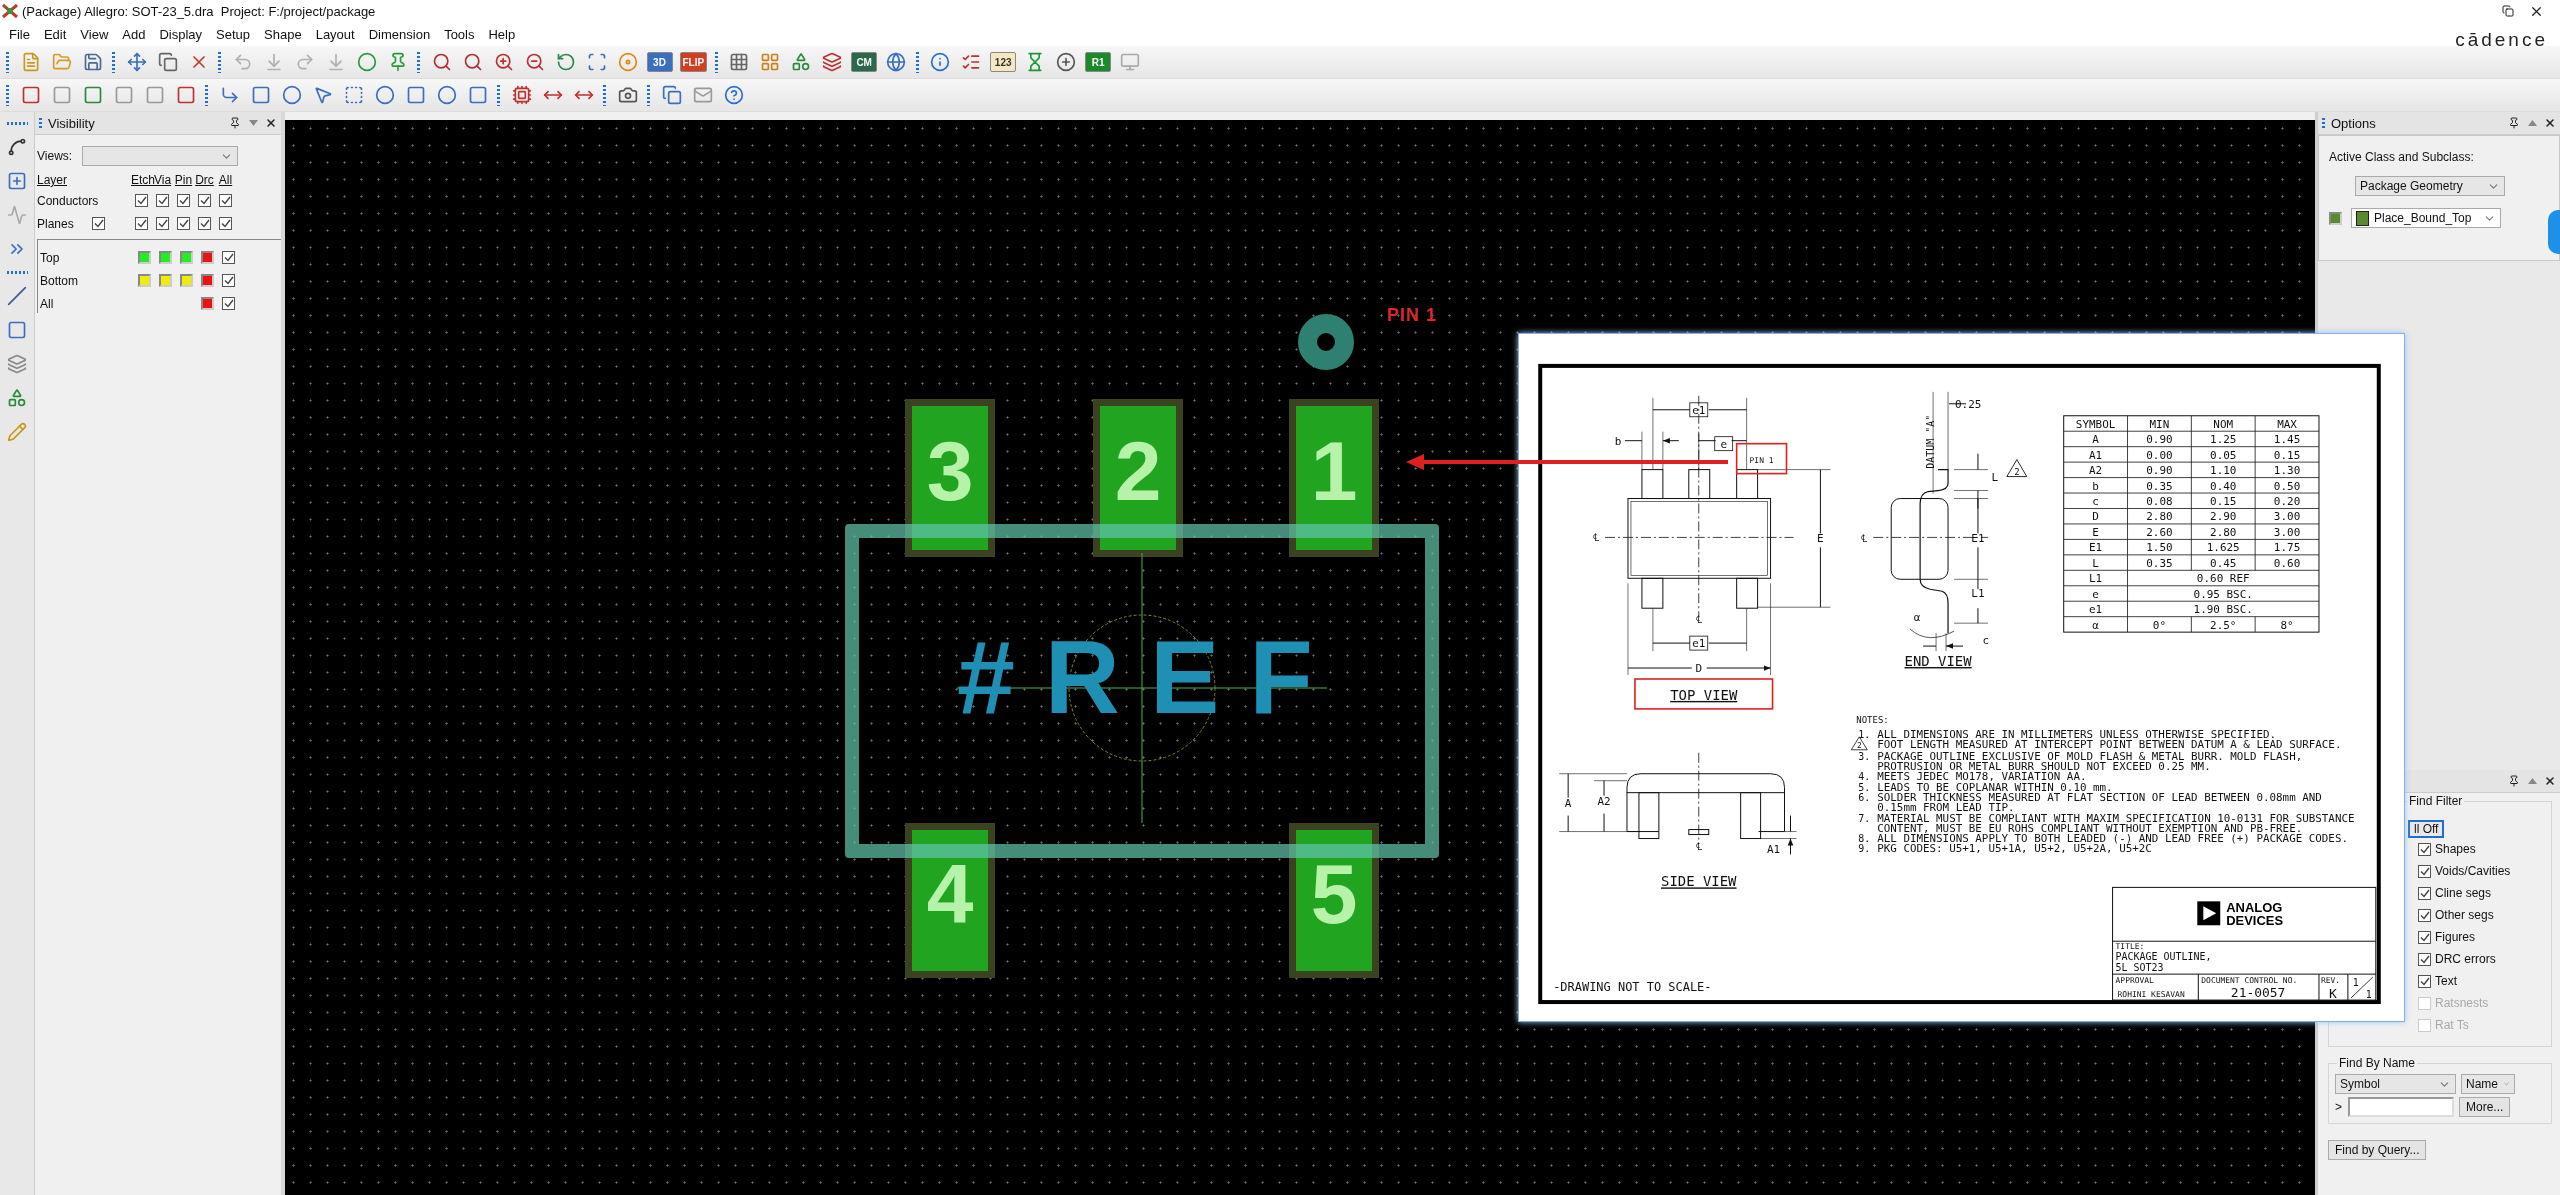 This screenshot has height=1195, width=2560. I want to click on pin-label: PIN 1, so click(1412, 315).